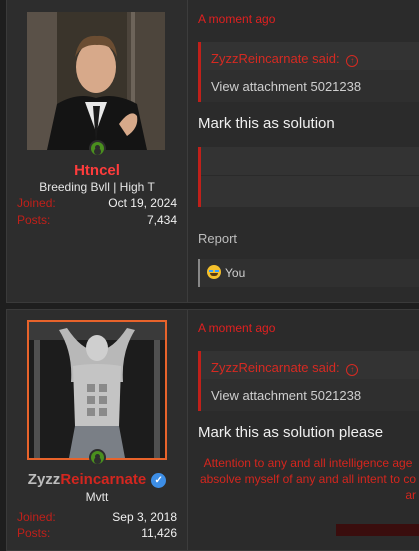  What do you see at coordinates (159, 480) in the screenshot?
I see `verified-check-icon: ✓` at bounding box center [159, 480].